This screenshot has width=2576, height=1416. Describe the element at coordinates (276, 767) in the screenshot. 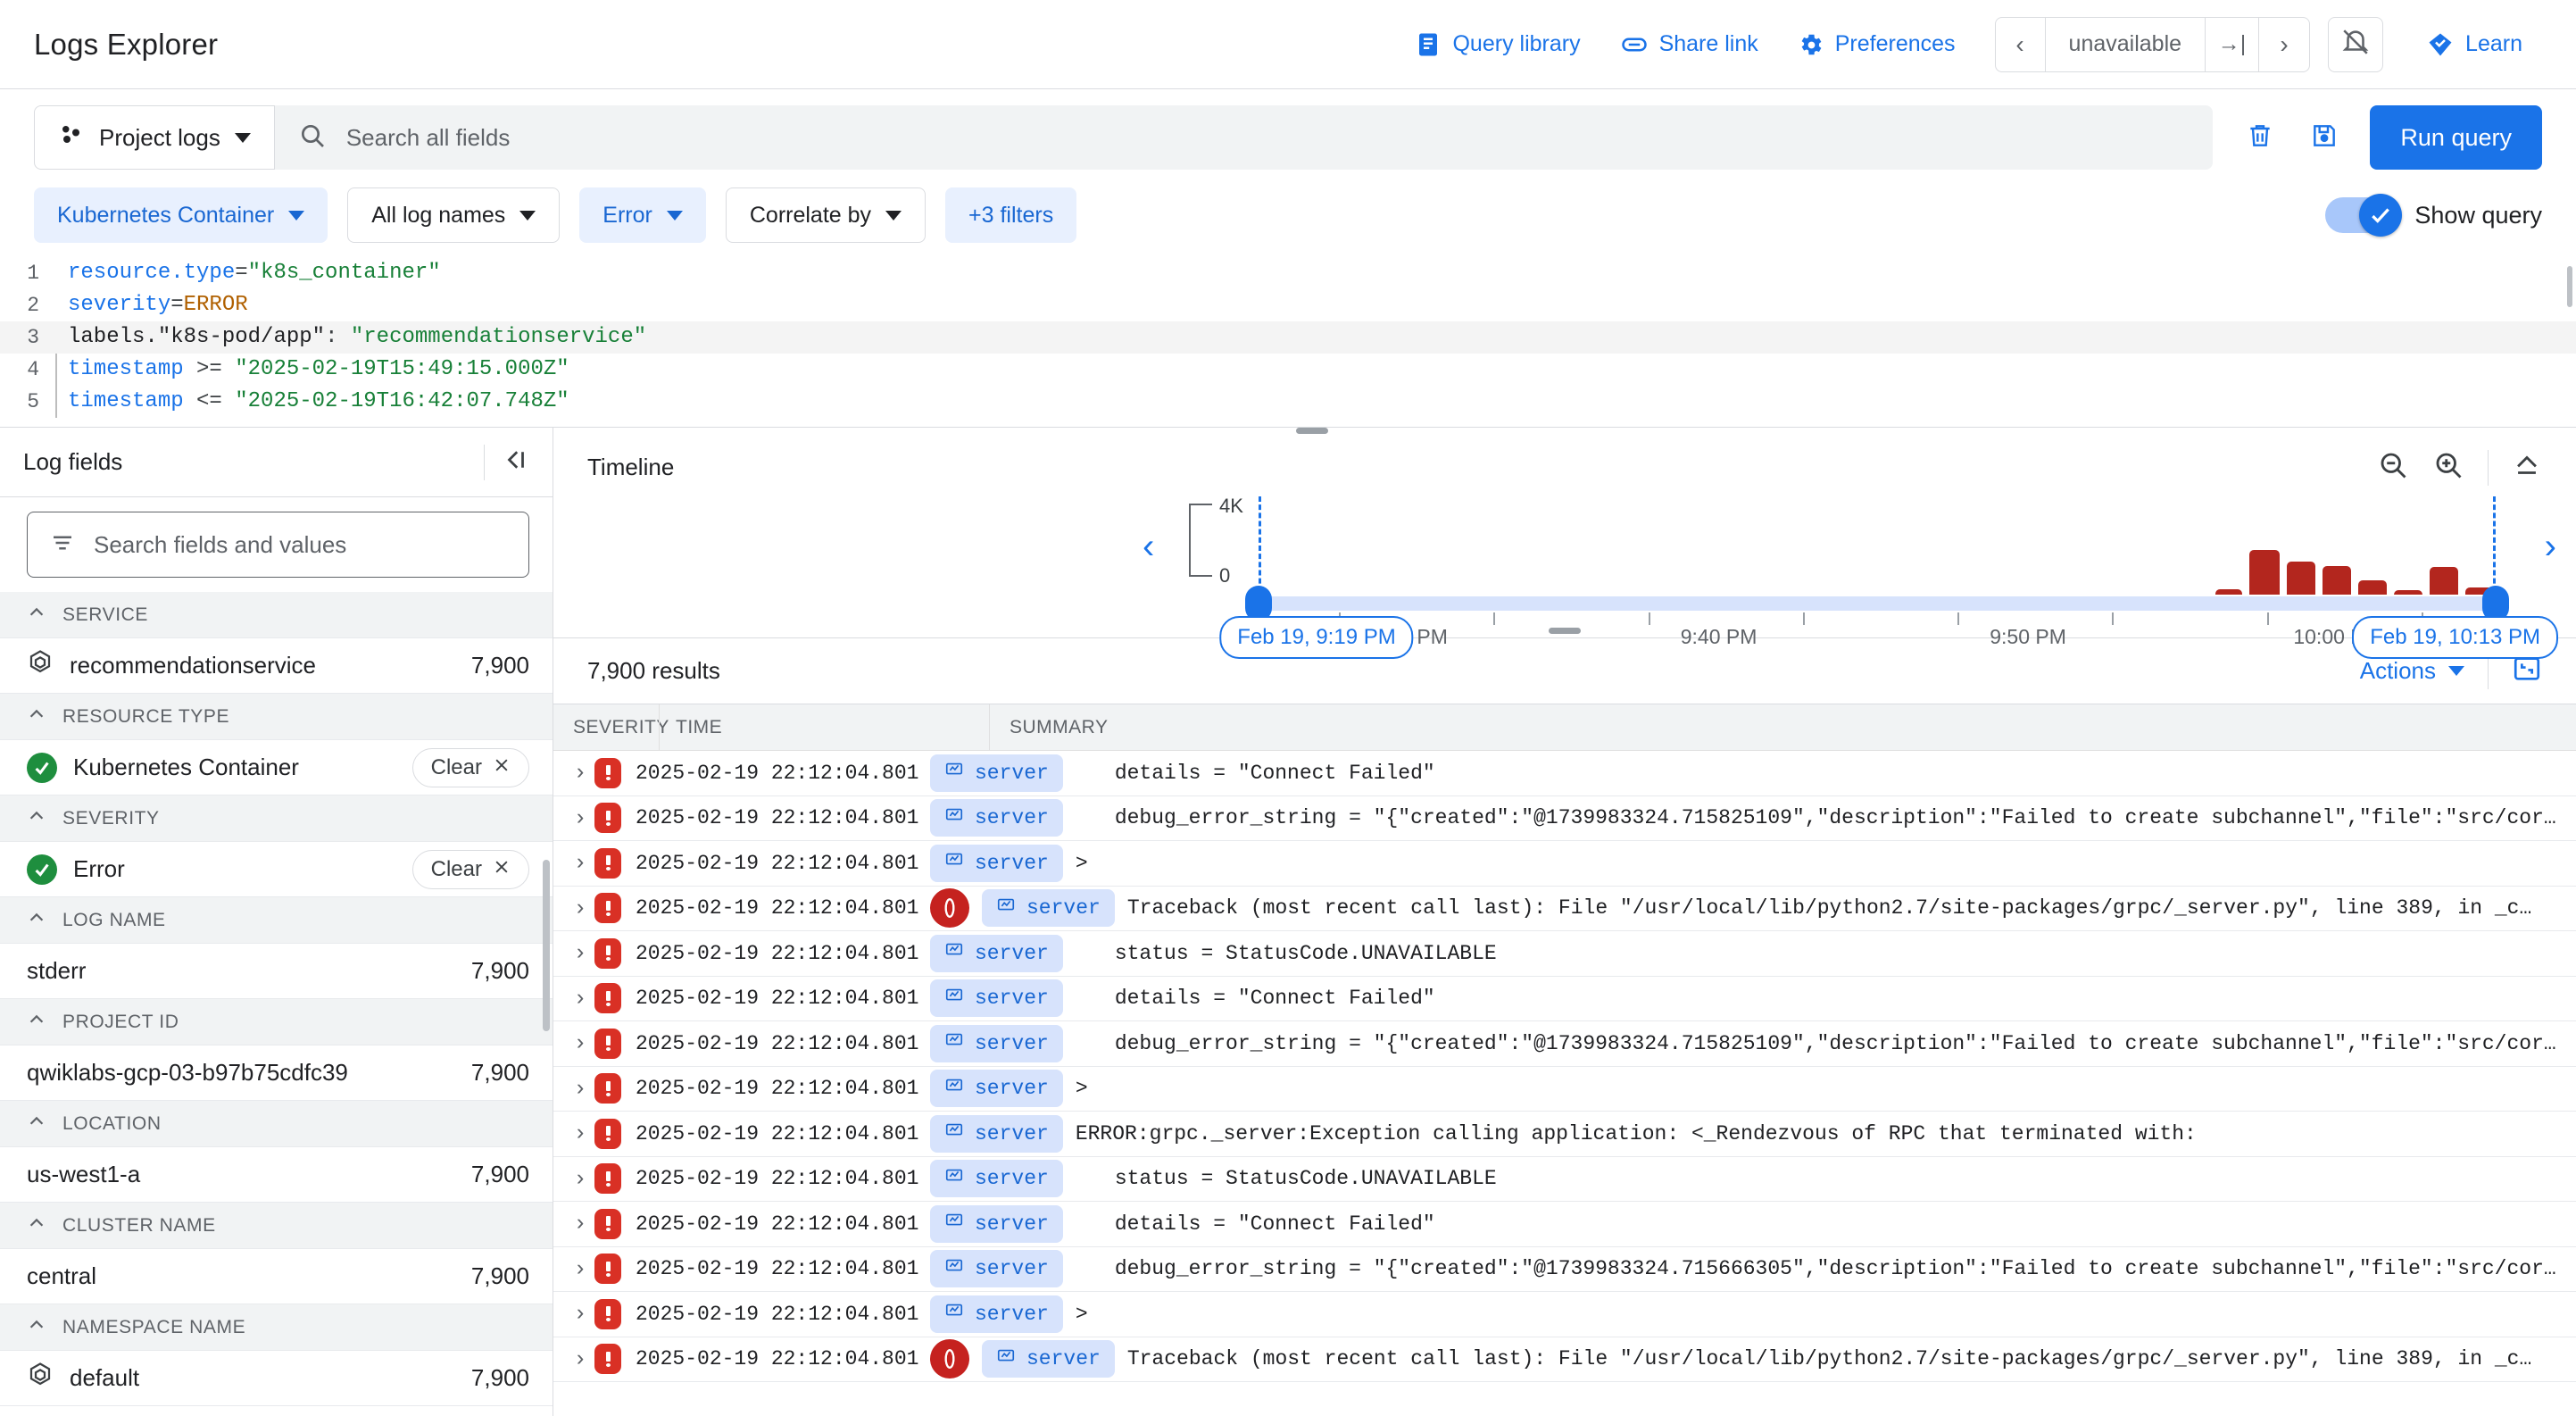

I see `log-field-row: Kubernetes Container Clear` at that location.